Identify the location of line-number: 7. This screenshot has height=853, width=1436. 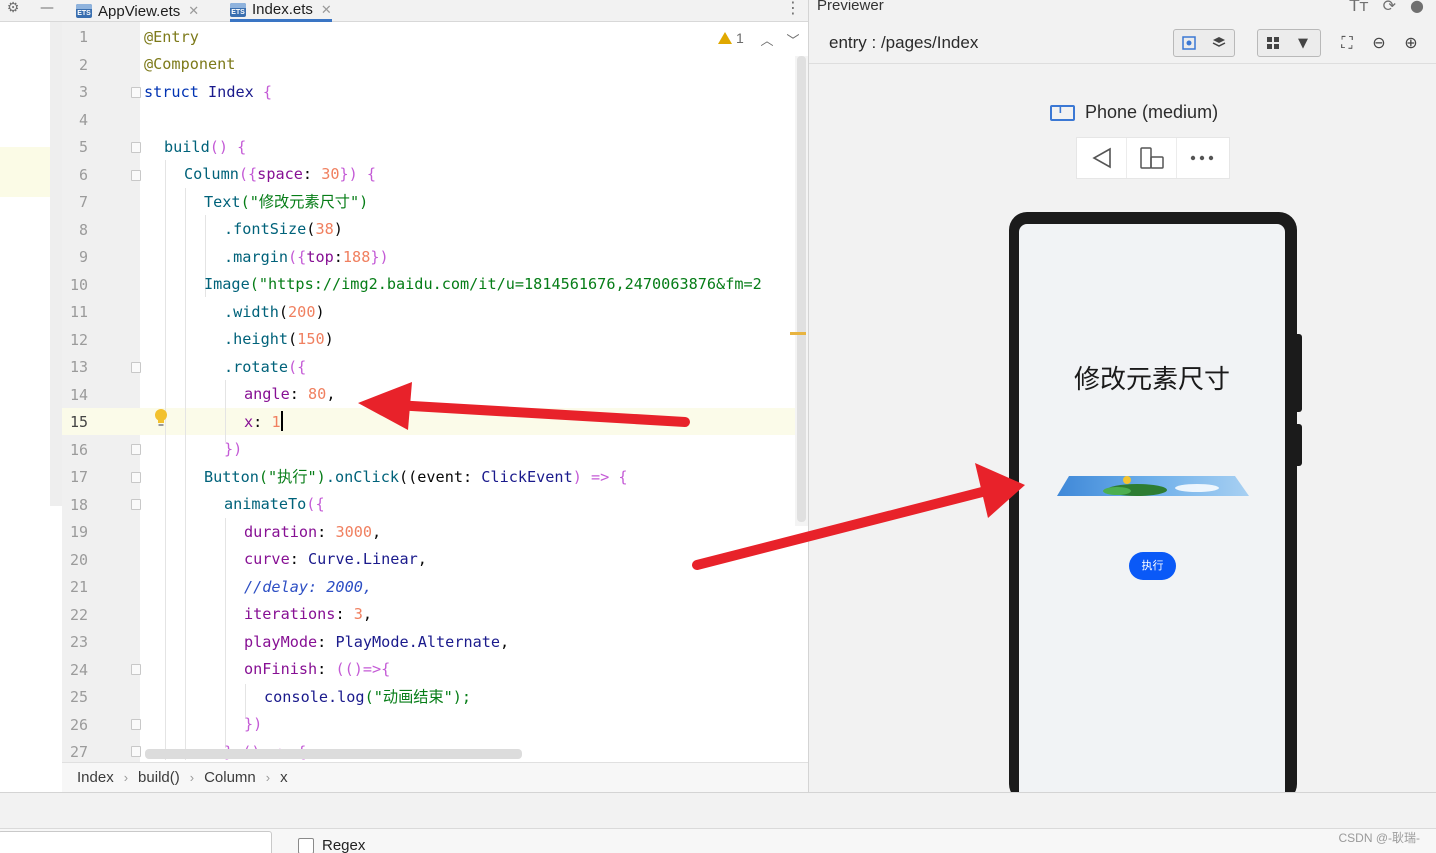
(83, 202).